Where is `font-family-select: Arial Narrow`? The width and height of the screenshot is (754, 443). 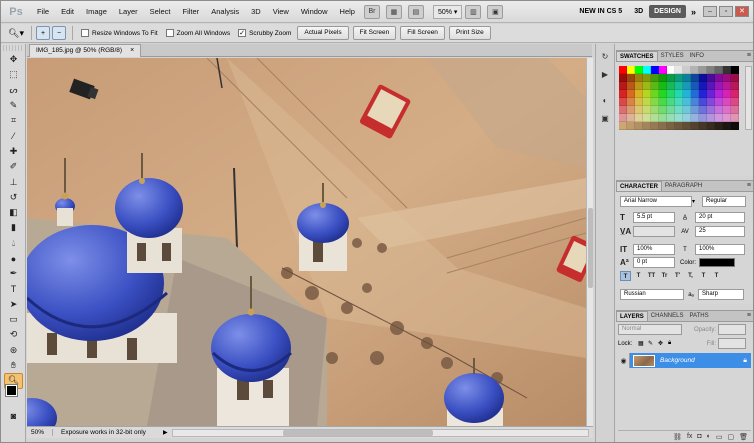 font-family-select: Arial Narrow is located at coordinates (656, 201).